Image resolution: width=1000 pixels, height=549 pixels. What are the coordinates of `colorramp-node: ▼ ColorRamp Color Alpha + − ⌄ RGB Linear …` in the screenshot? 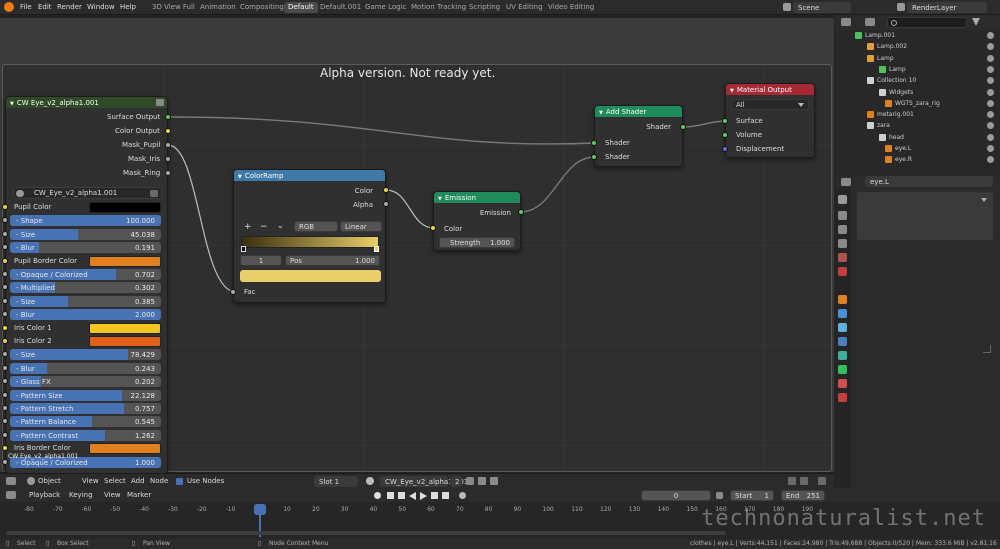 It's located at (309, 236).